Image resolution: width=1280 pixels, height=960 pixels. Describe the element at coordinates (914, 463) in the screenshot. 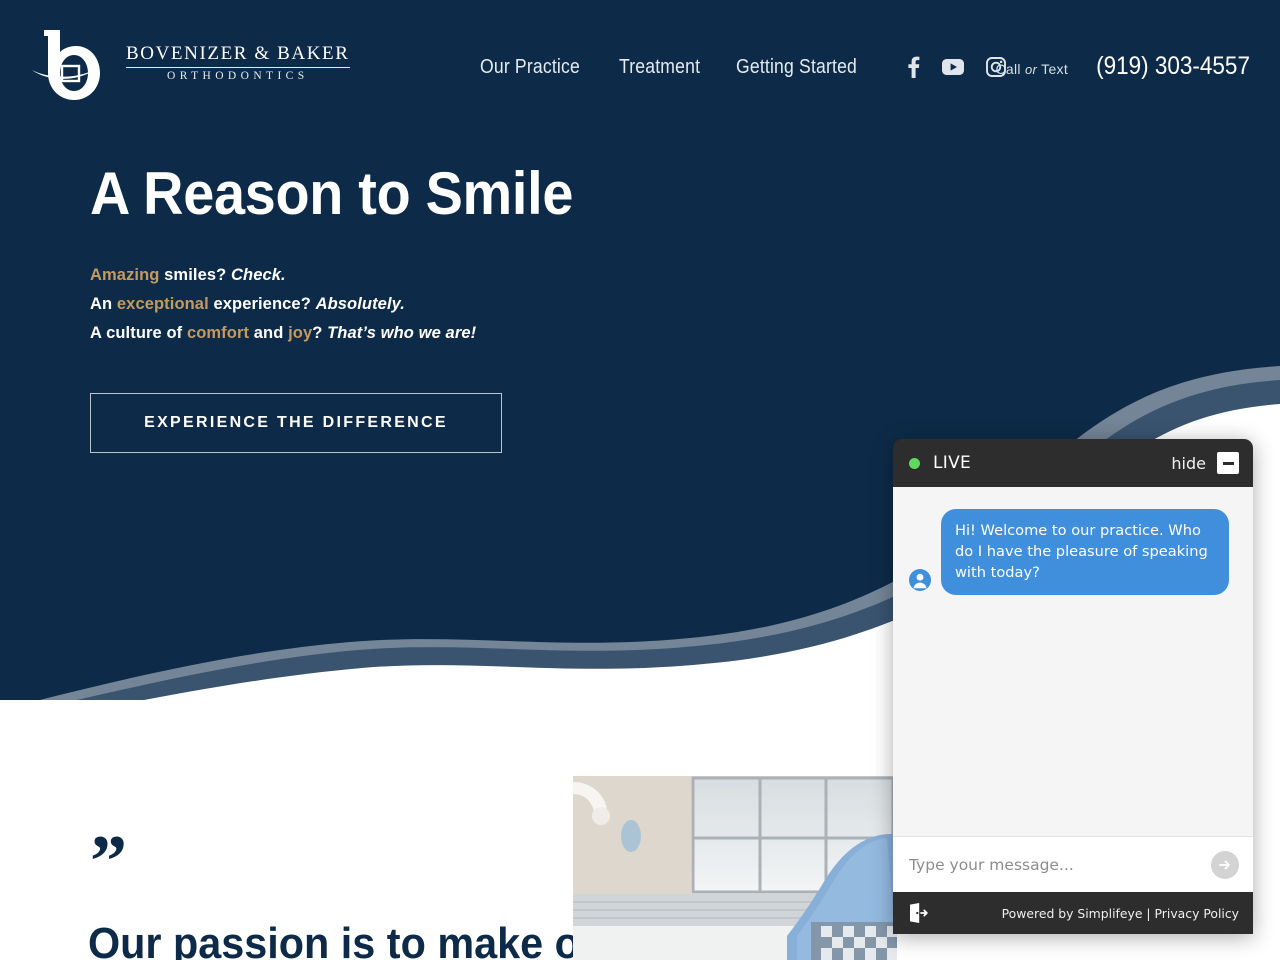

I see `live-status-dot-icon` at that location.